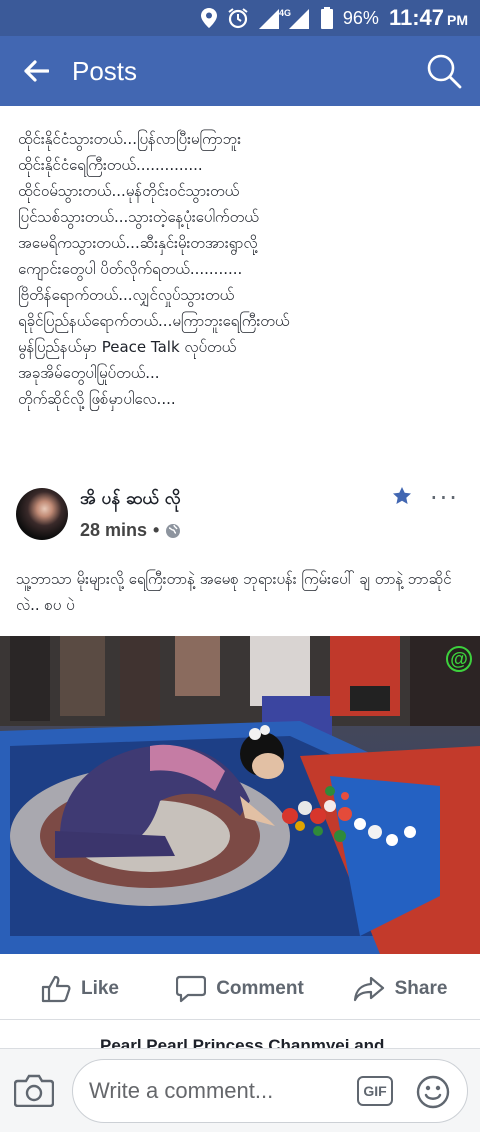 The image size is (480, 1132). What do you see at coordinates (127, 347) in the screenshot?
I see `post-line: မွန်ပြည်နယ်မှာ Peace Talk လုပ်တယ်` at bounding box center [127, 347].